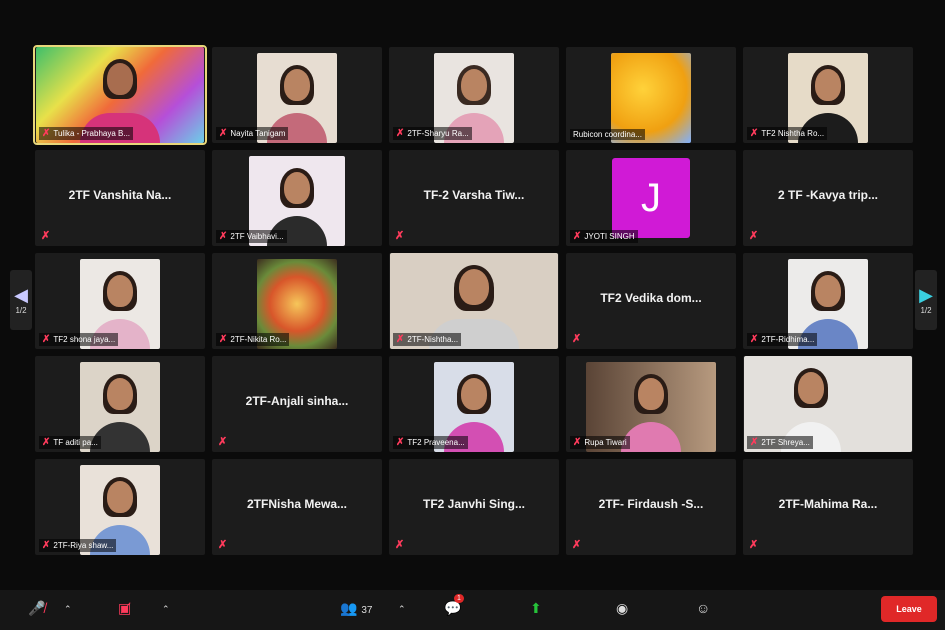  What do you see at coordinates (454, 605) in the screenshot?
I see `chat-button: 💬 1` at bounding box center [454, 605].